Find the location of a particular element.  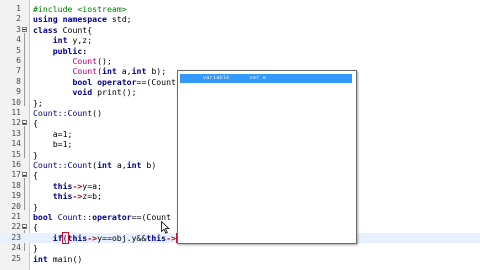

autocomplete-selected-item: variable var a is located at coordinates (266, 78).